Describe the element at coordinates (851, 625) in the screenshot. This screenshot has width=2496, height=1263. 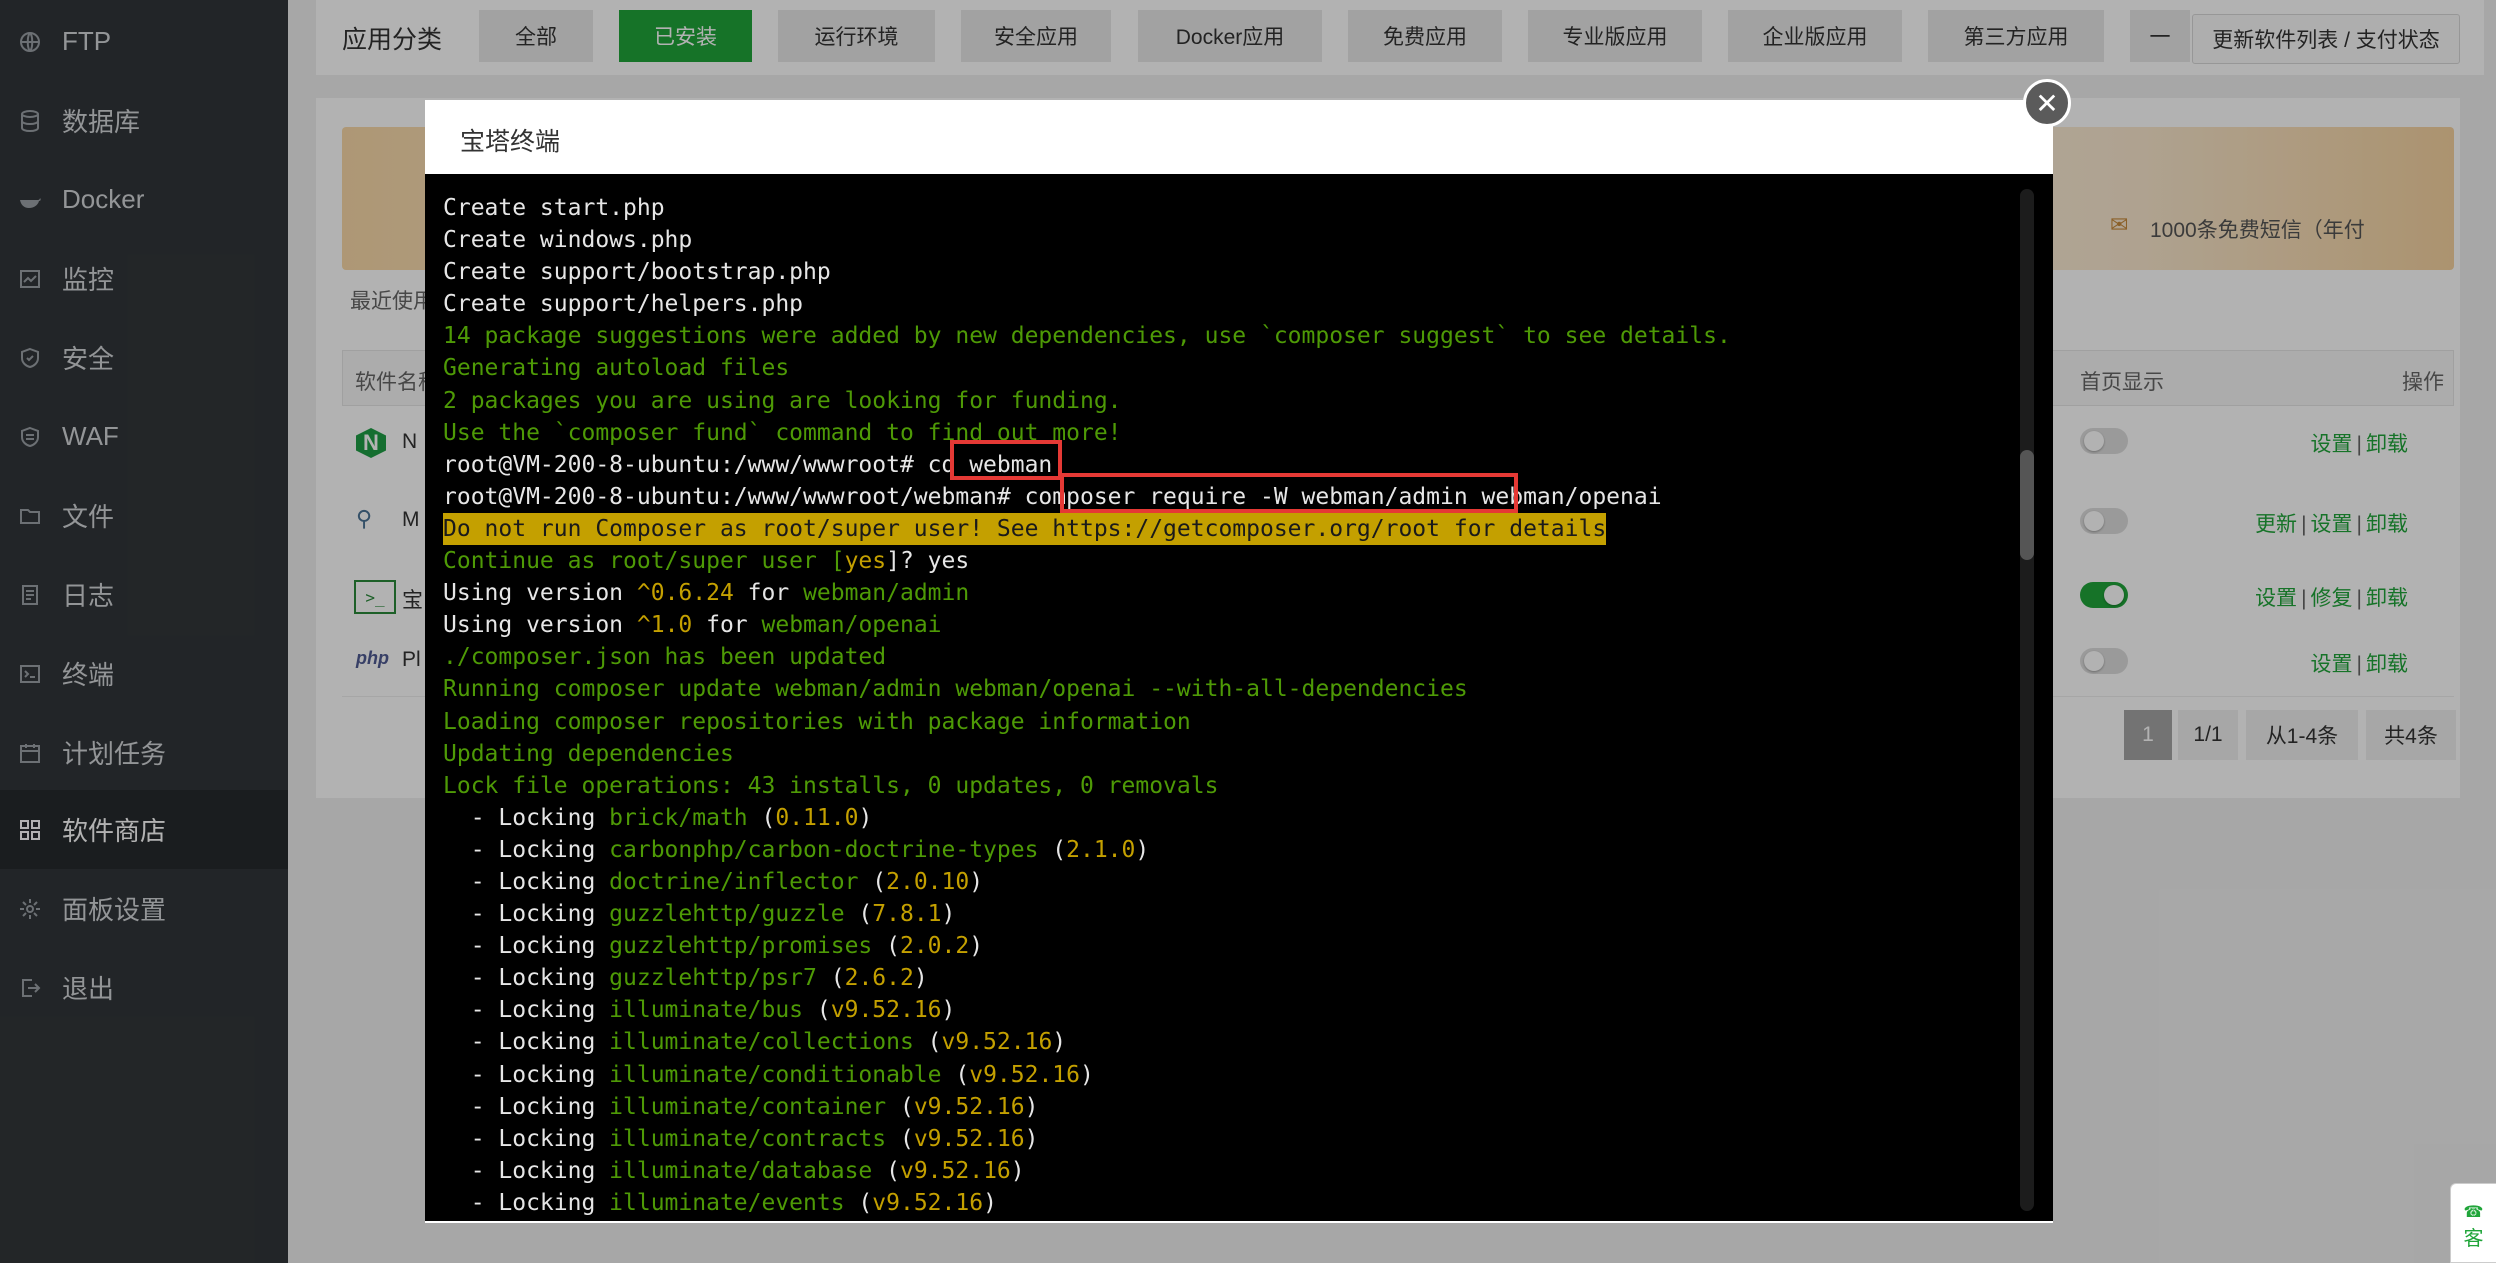
I see `terminal-text-segment: webman/openai` at that location.